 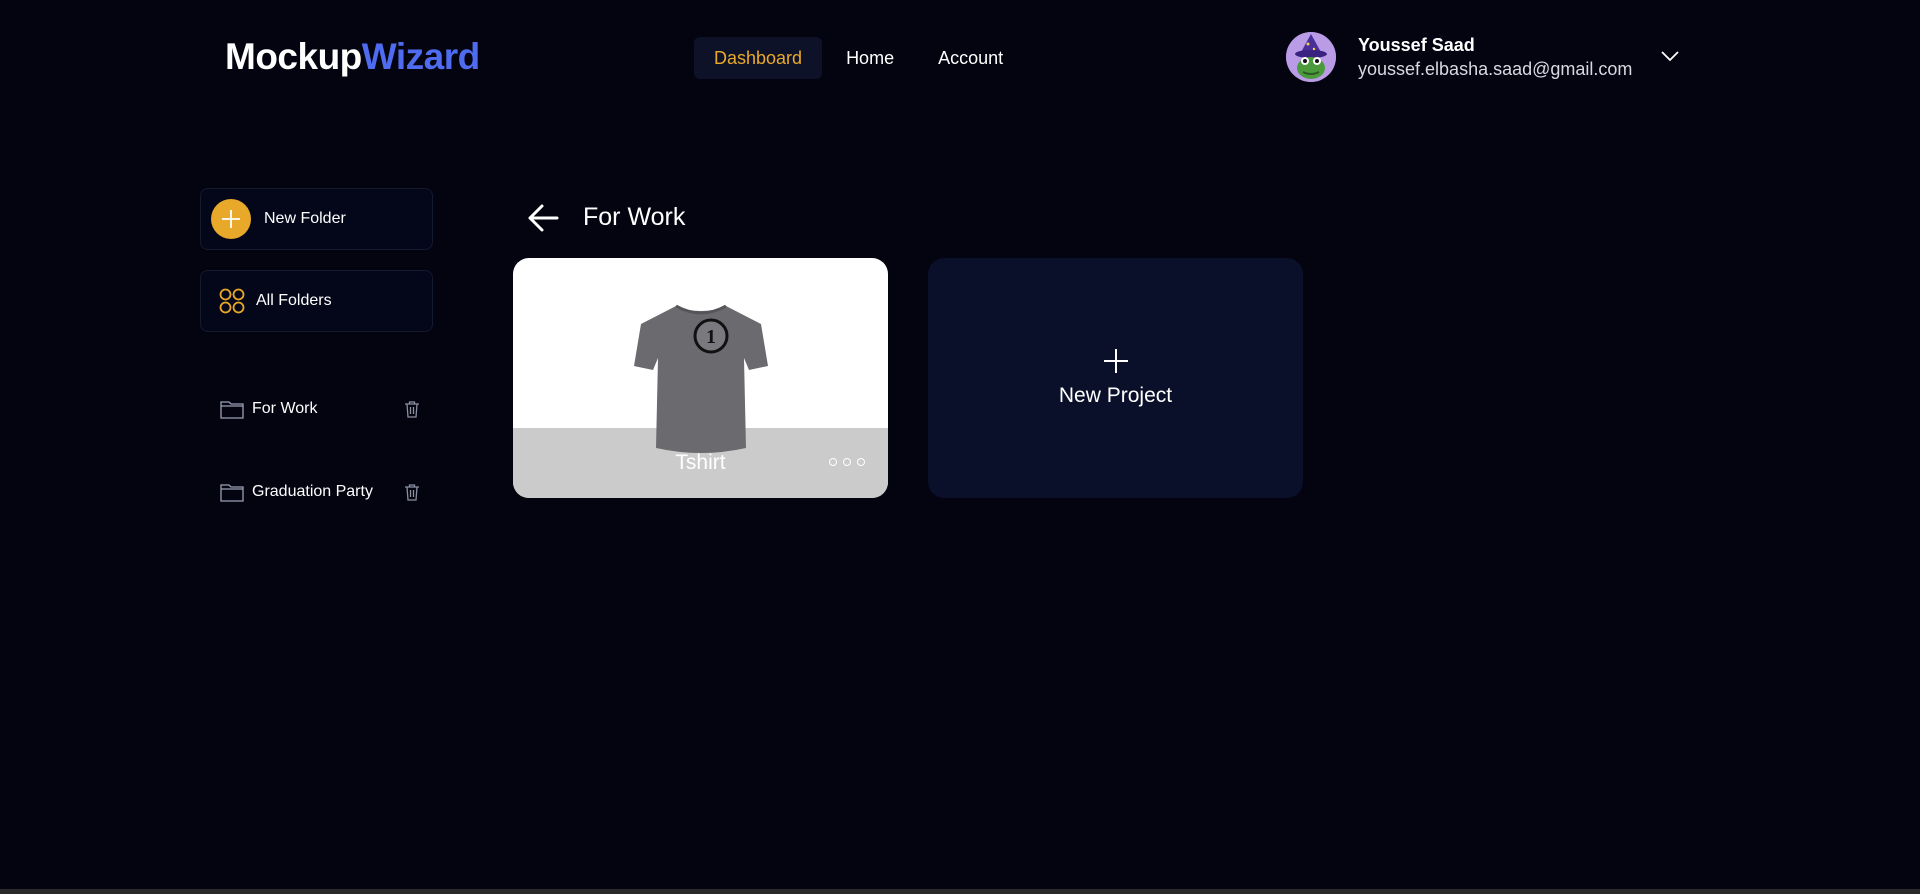 What do you see at coordinates (1115, 395) in the screenshot?
I see `new-project-label: New Project` at bounding box center [1115, 395].